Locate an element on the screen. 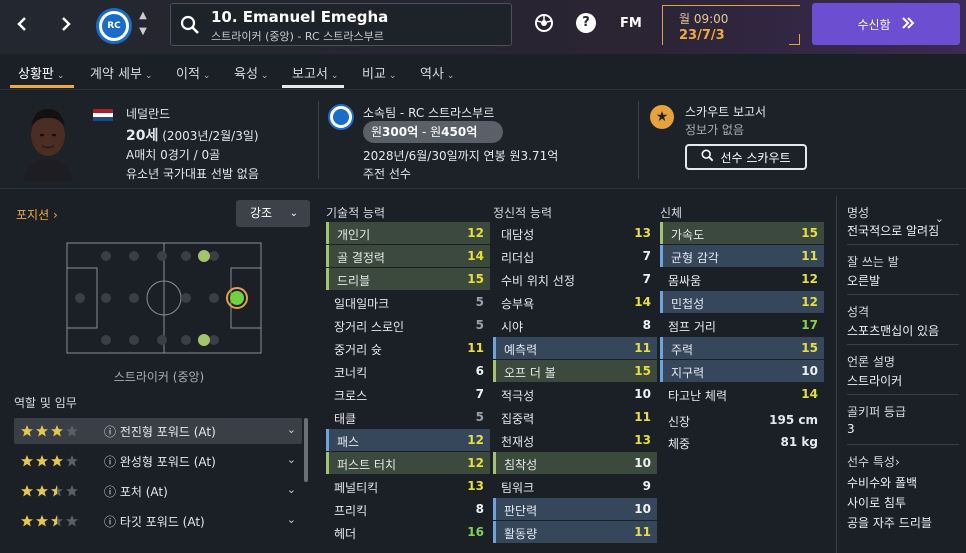 This screenshot has height=553, width=966. attribute-row: 승부욕 14 is located at coordinates (575, 302).